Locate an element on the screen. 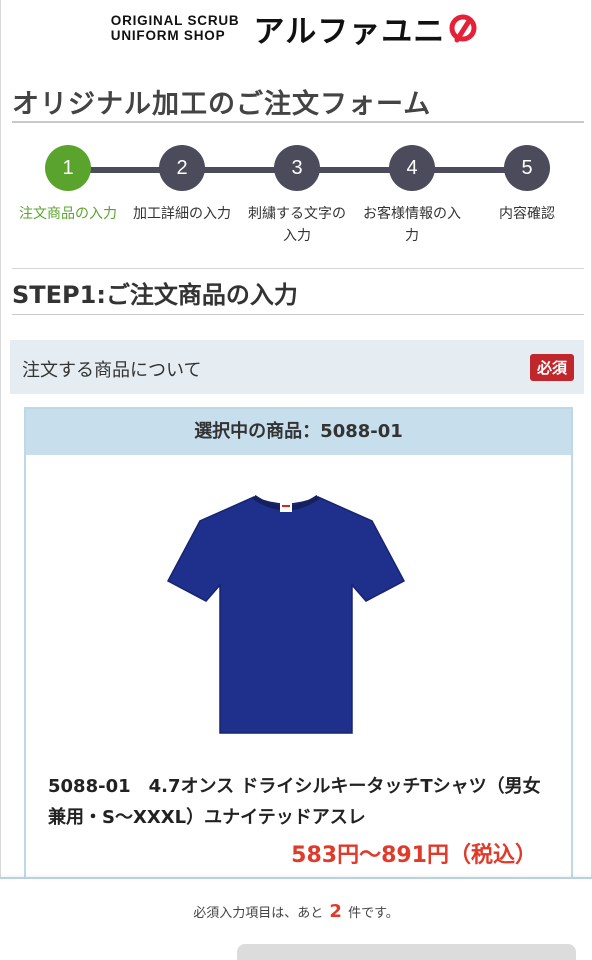  logo-english: ORIGINAL SCRUB UNIFORM SHOP is located at coordinates (175, 28).